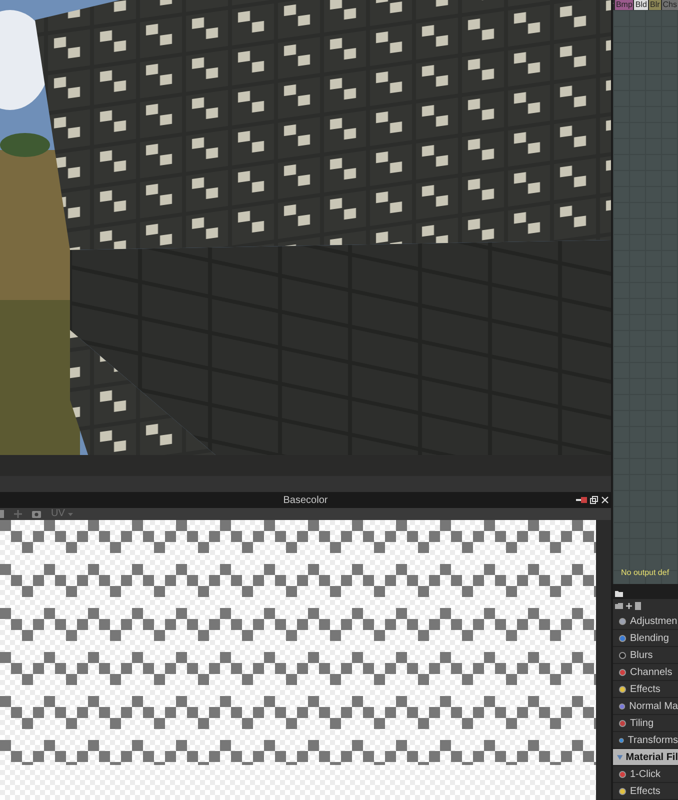 Image resolution: width=678 pixels, height=800 pixels. What do you see at coordinates (653, 741) in the screenshot?
I see `library-item-label: Transforms` at bounding box center [653, 741].